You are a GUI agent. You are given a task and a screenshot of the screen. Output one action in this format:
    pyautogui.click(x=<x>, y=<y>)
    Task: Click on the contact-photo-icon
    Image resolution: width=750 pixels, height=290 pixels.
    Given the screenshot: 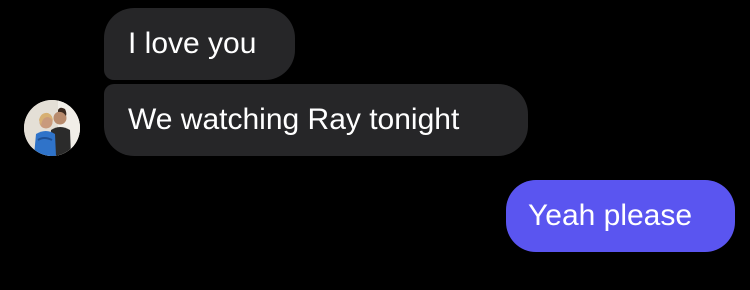 What is the action you would take?
    pyautogui.click(x=52, y=128)
    